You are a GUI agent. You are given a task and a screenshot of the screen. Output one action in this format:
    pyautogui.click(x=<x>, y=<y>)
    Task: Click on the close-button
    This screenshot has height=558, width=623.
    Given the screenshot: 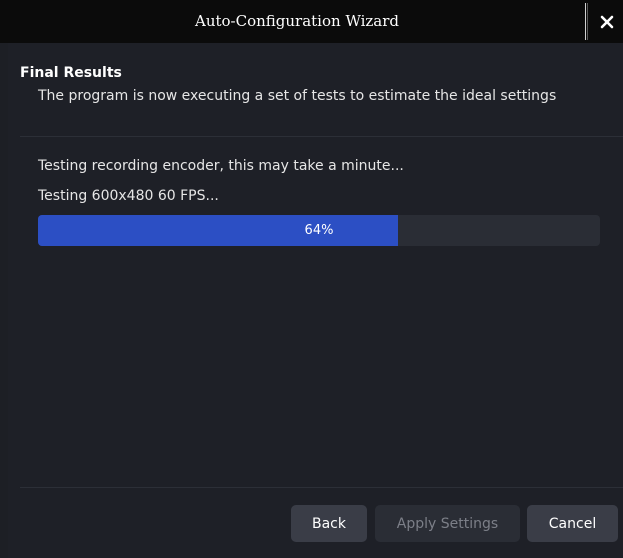 What is the action you would take?
    pyautogui.click(x=606, y=21)
    